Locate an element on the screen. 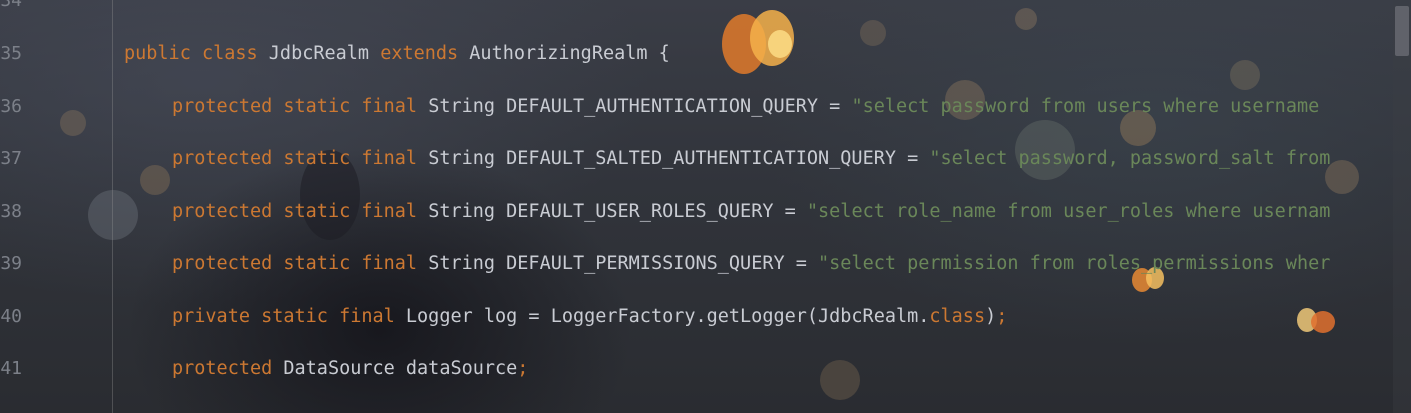 The width and height of the screenshot is (1411, 413). keyword-token: private is located at coordinates (217, 316).